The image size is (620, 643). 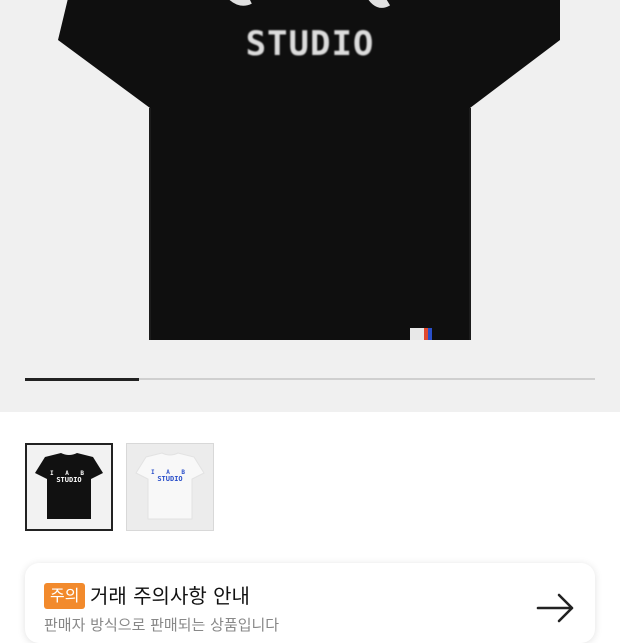 I want to click on thumbnail-white: I A B STUDIO, so click(x=170, y=487).